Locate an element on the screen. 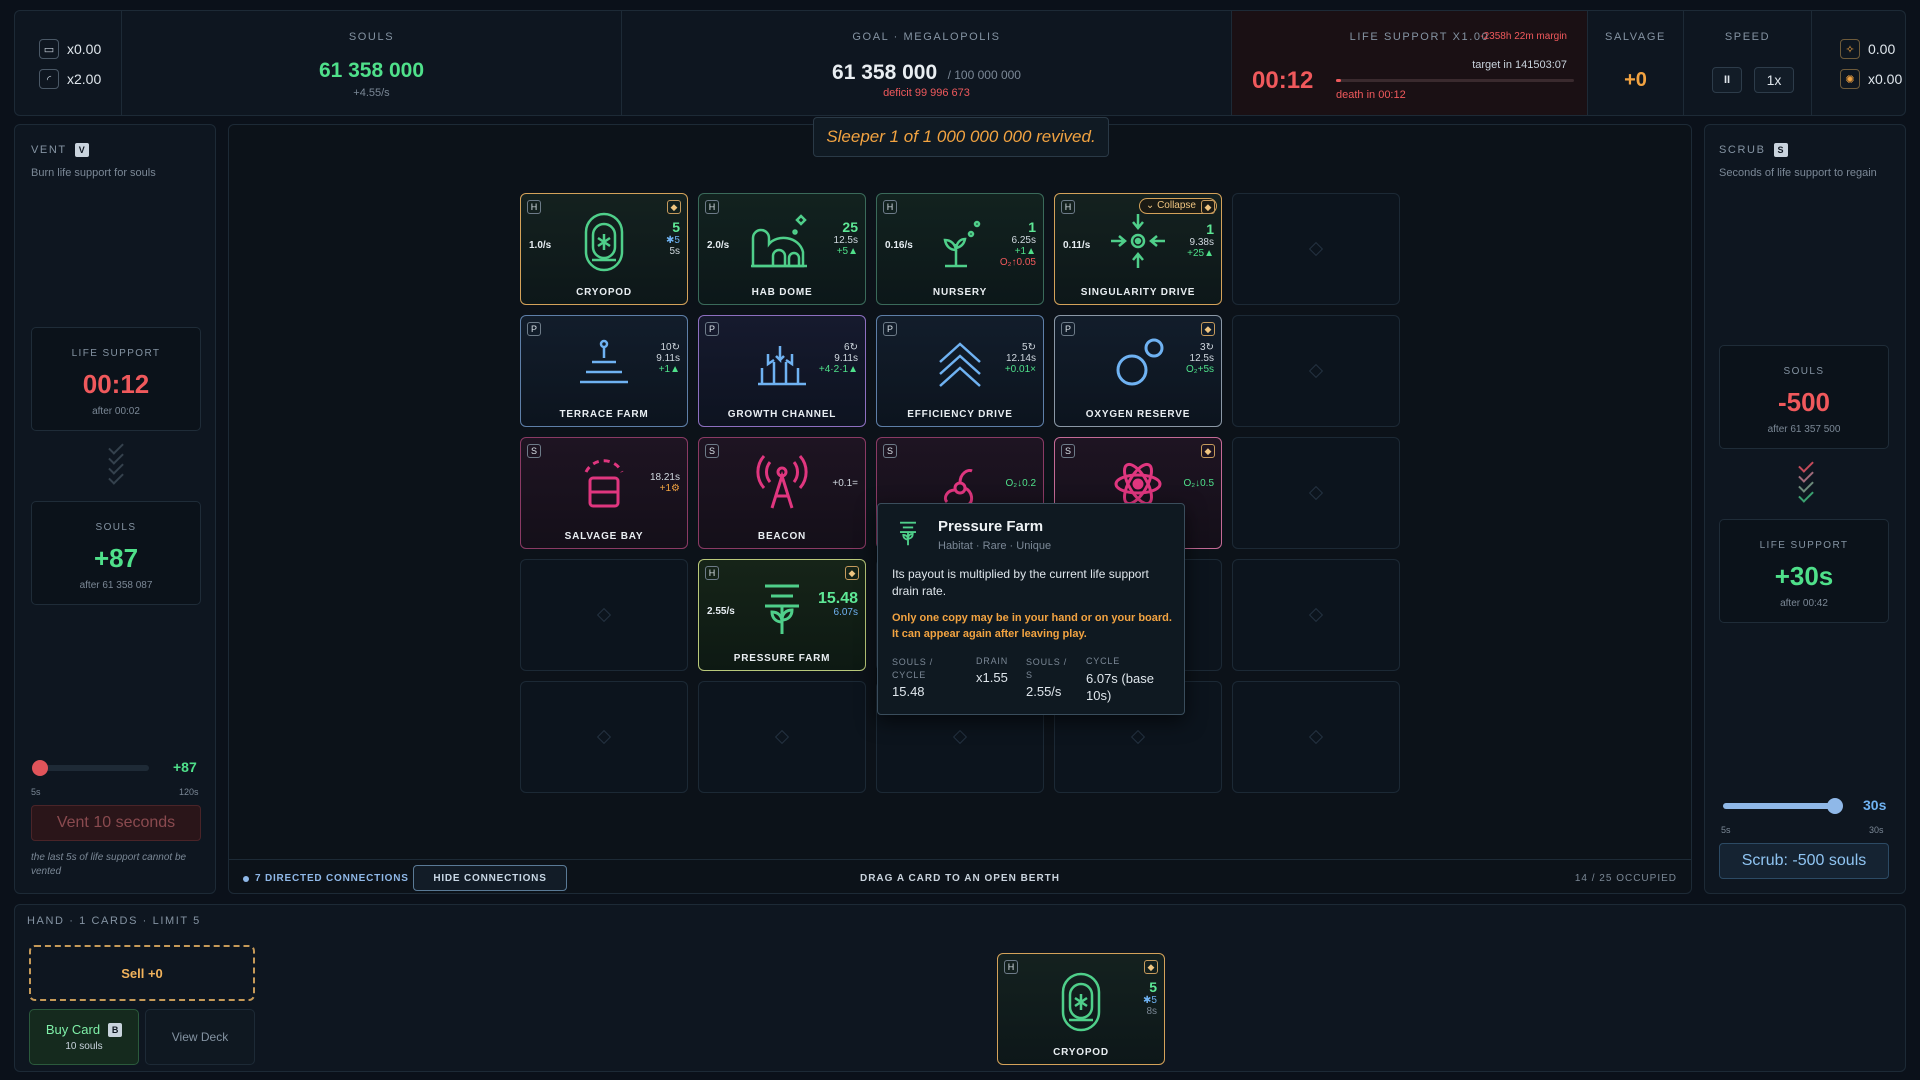 Image resolution: width=1920 pixels, height=1080 pixels. vent-slider-value: +87 is located at coordinates (185, 767).